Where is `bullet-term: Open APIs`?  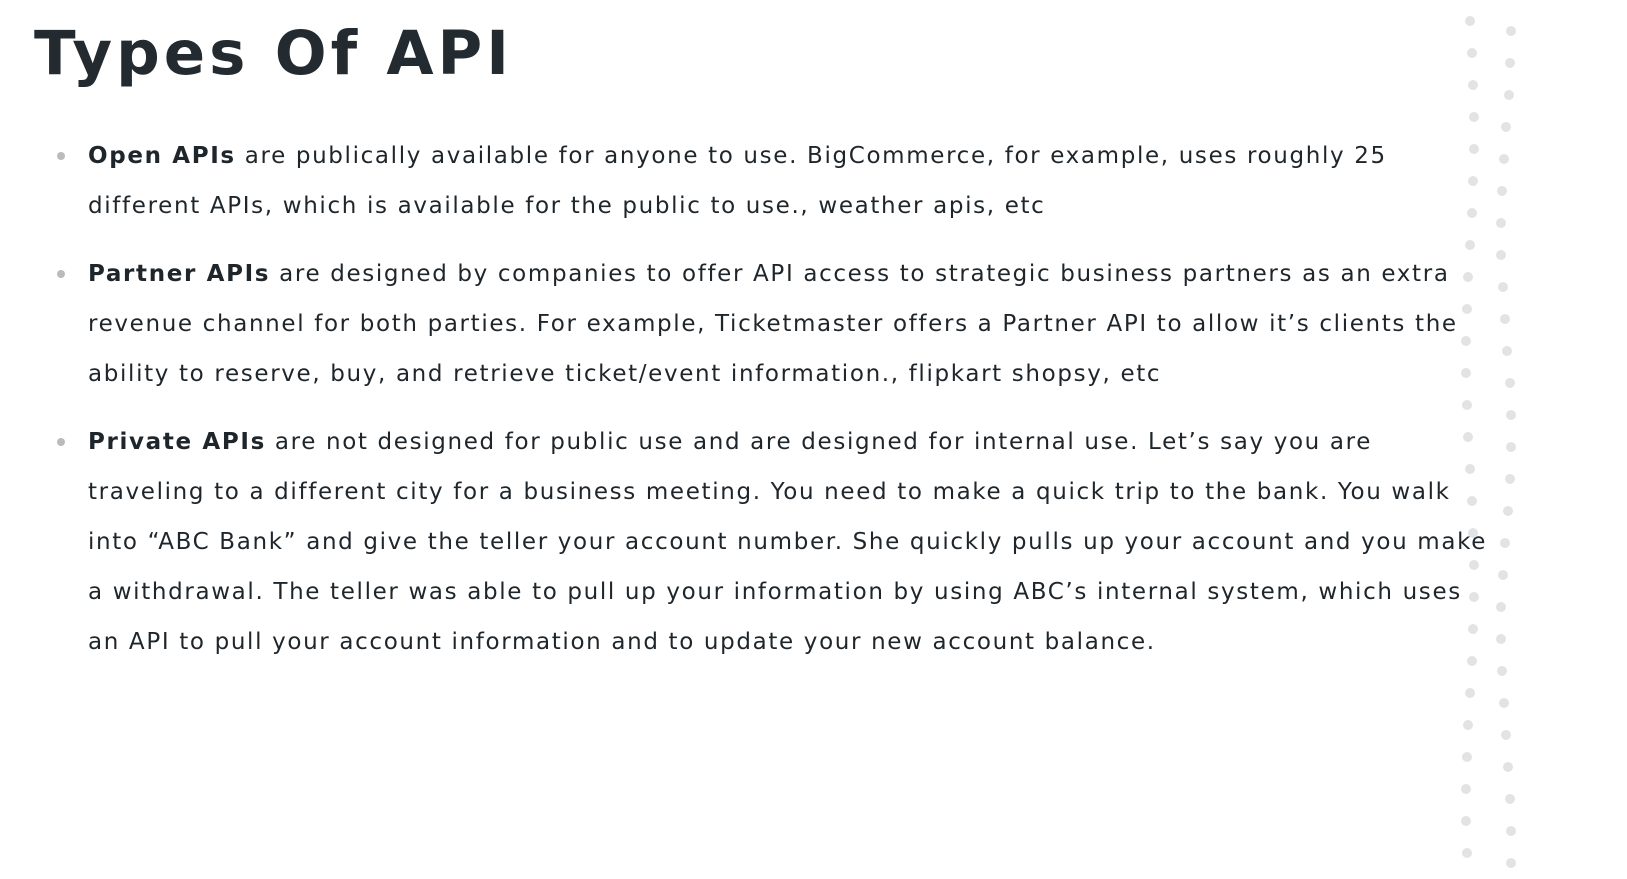 bullet-term: Open APIs is located at coordinates (162, 156).